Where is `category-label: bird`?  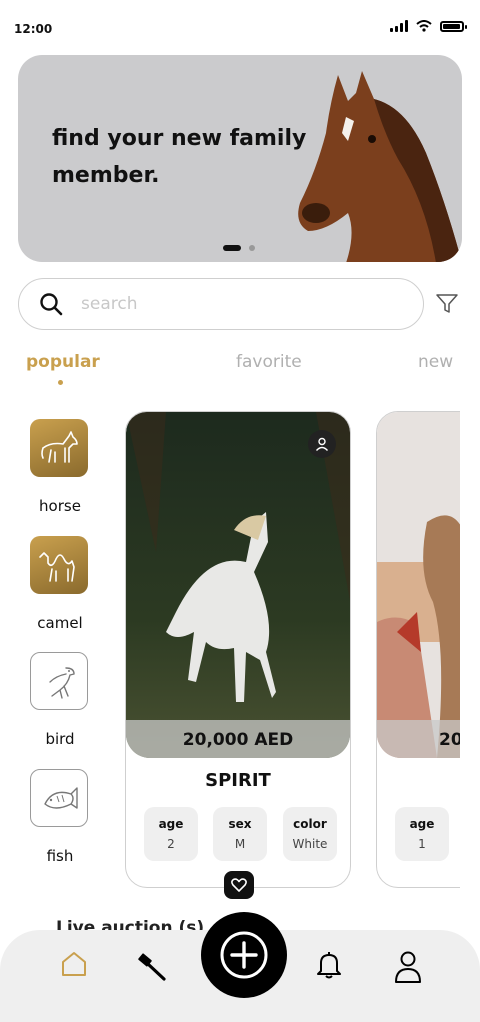 category-label: bird is located at coordinates (60, 739).